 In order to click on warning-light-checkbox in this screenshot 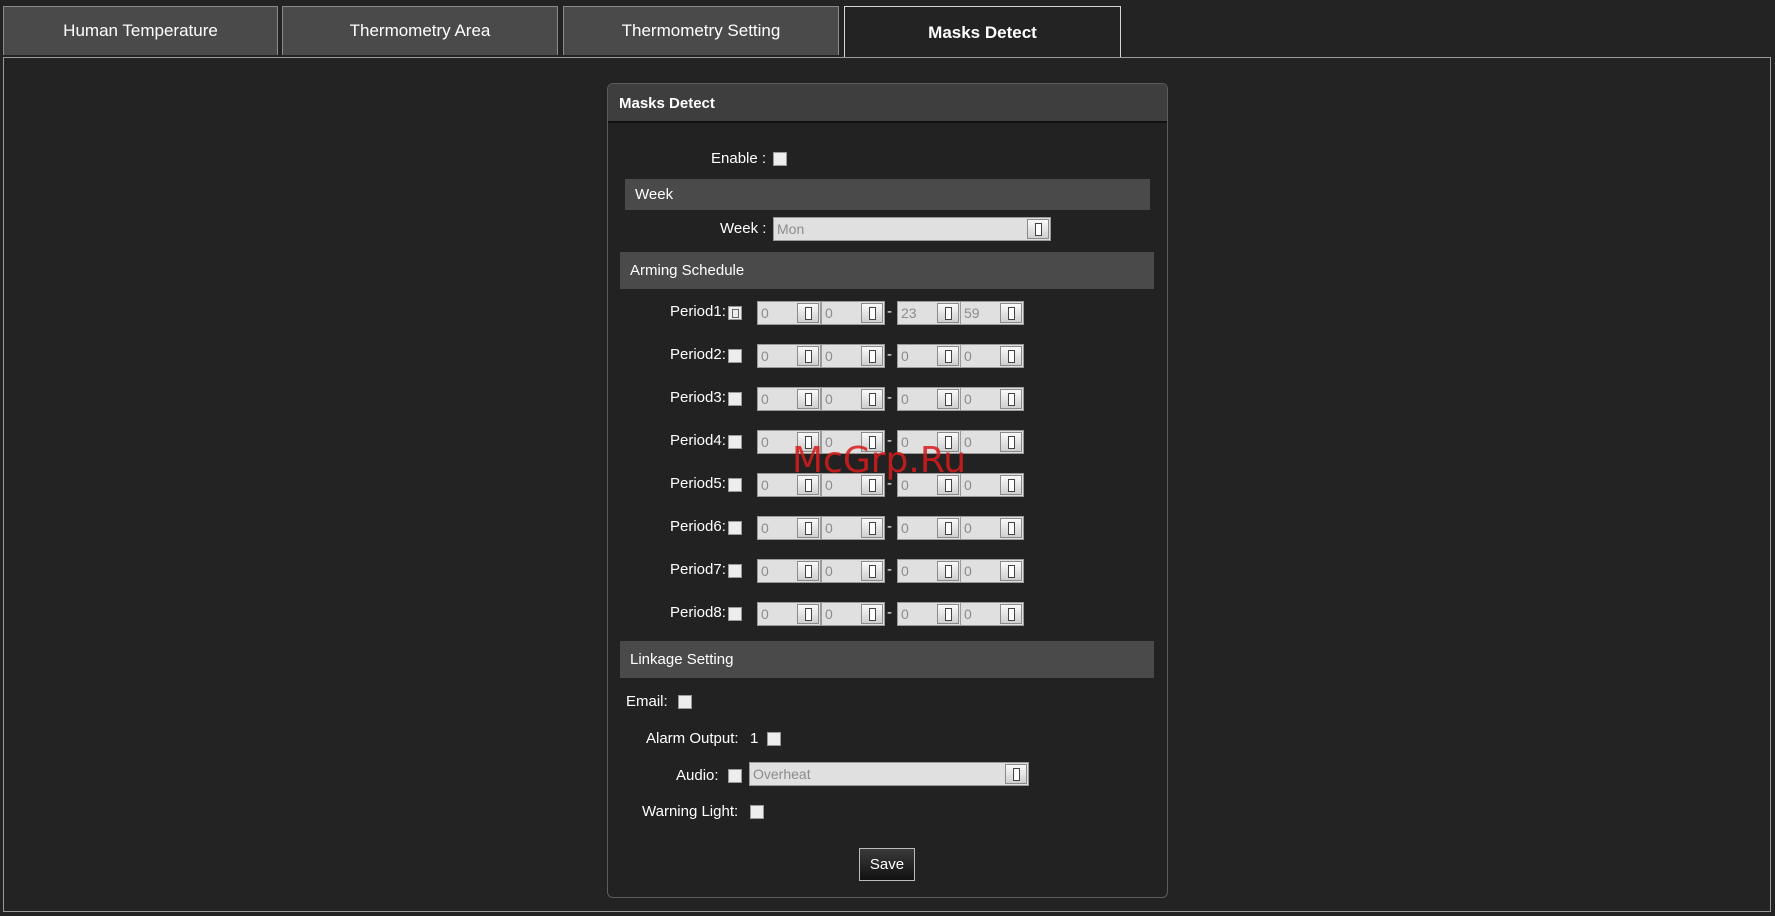, I will do `click(757, 812)`.